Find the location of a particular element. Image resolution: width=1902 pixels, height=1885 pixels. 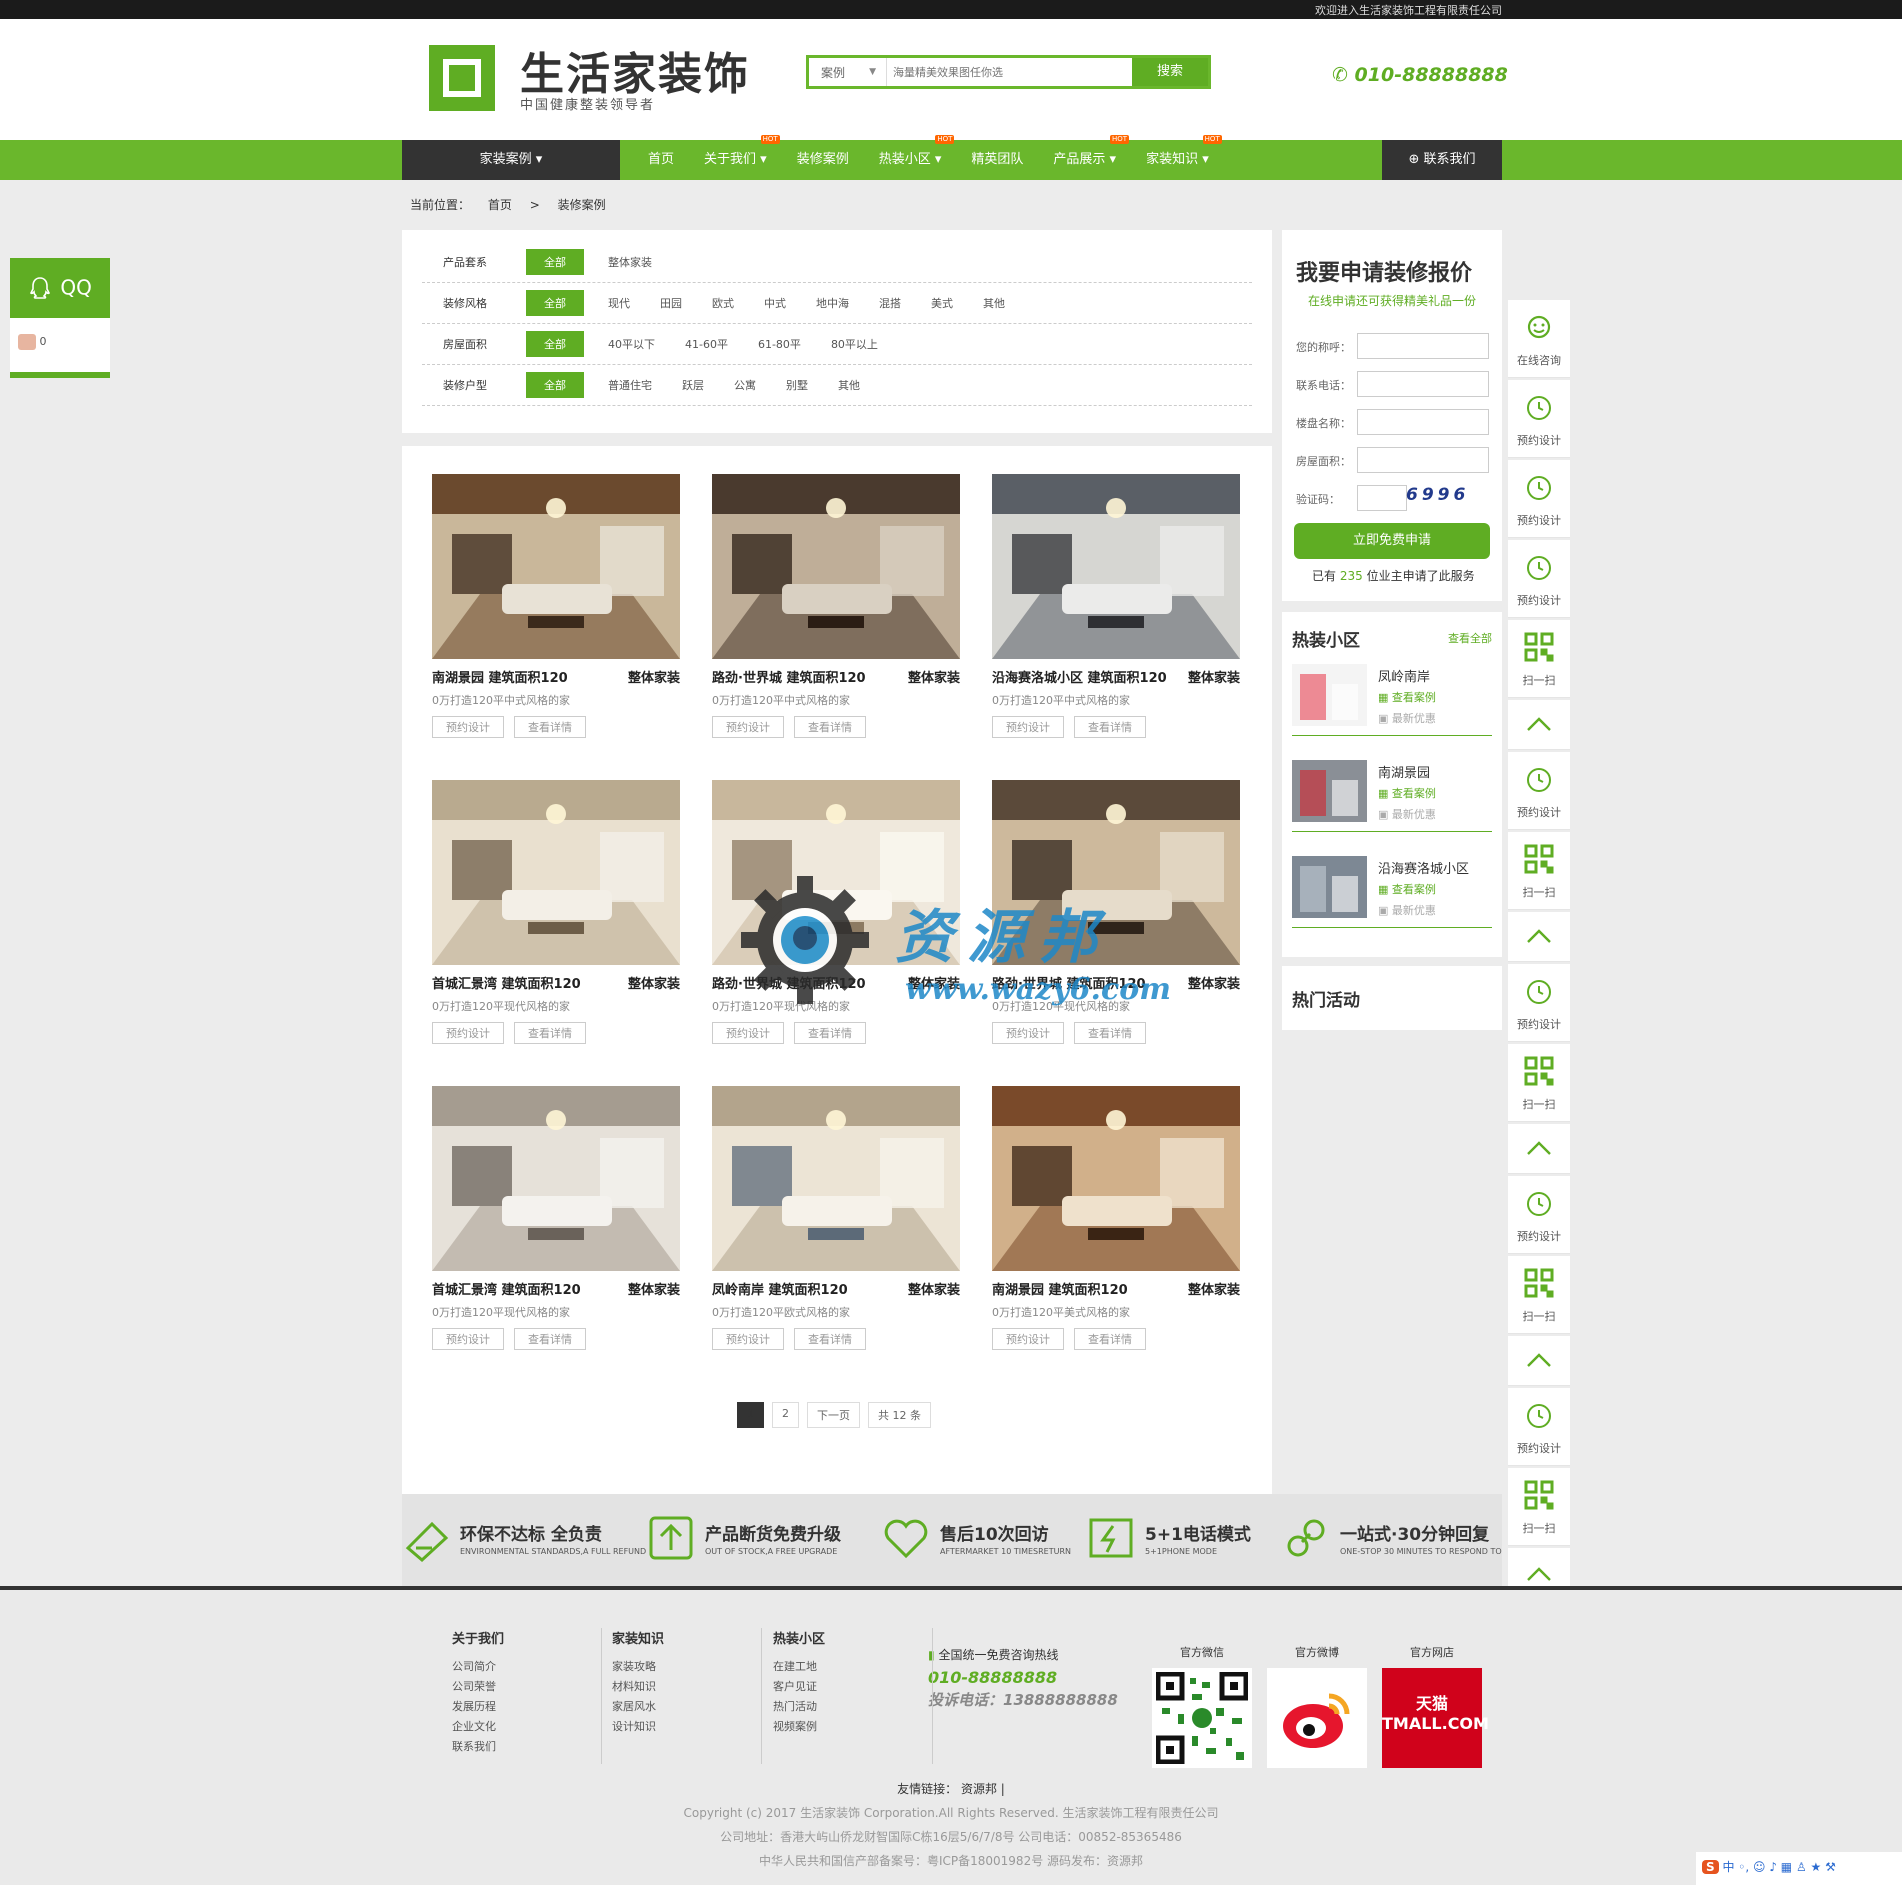

filter-option: 别墅 is located at coordinates (797, 385).